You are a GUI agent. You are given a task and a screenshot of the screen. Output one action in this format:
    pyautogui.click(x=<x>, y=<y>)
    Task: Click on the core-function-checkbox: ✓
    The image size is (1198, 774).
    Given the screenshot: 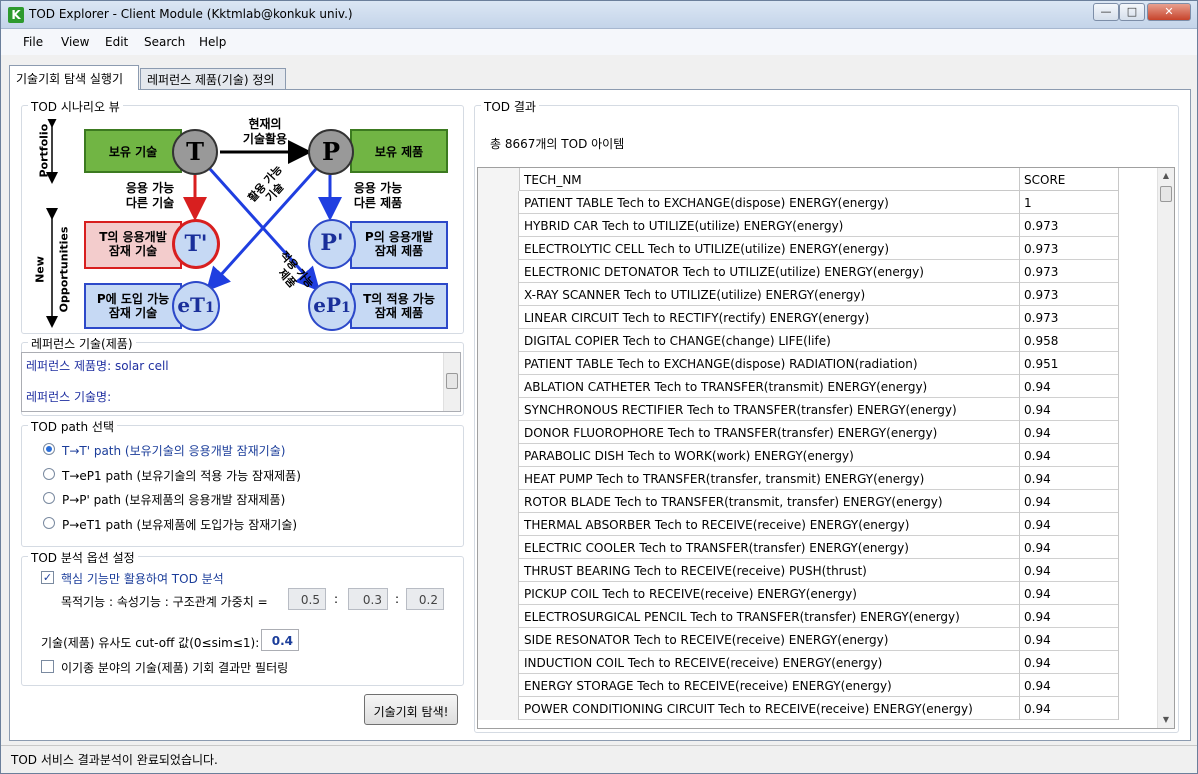 What is the action you would take?
    pyautogui.click(x=47, y=577)
    